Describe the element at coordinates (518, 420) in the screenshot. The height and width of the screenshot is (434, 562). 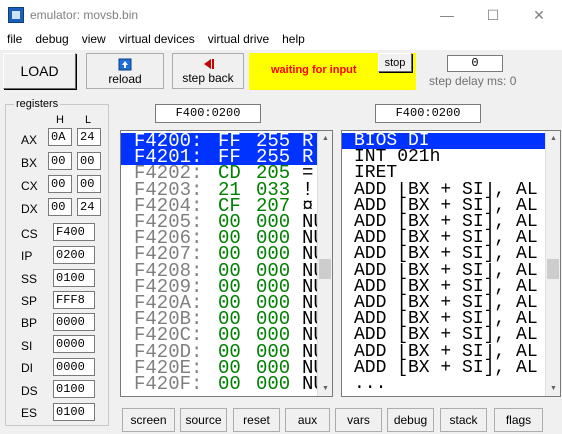
I see `flags-button: flags` at that location.